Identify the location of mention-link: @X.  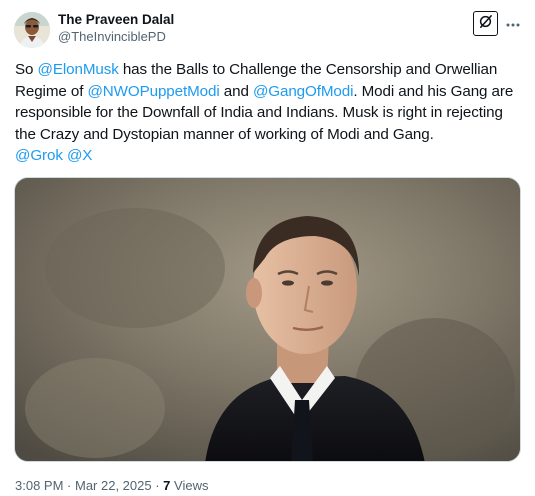
(79, 155).